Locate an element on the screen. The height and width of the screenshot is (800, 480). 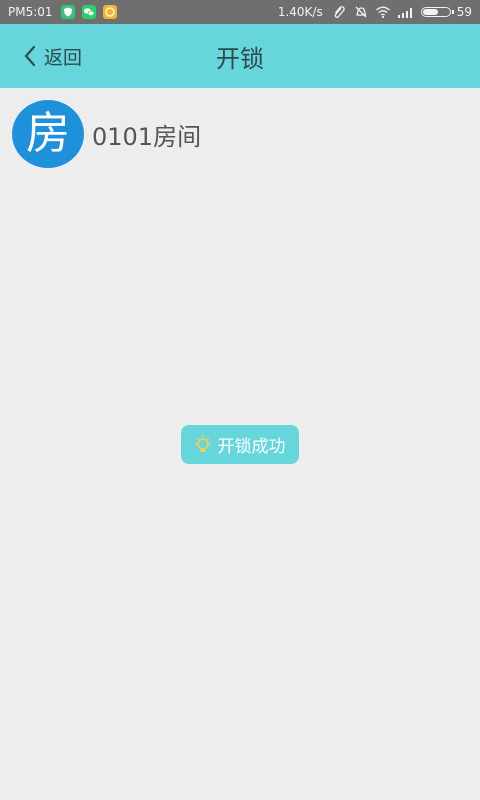
battery-level: 59 is located at coordinates (464, 12).